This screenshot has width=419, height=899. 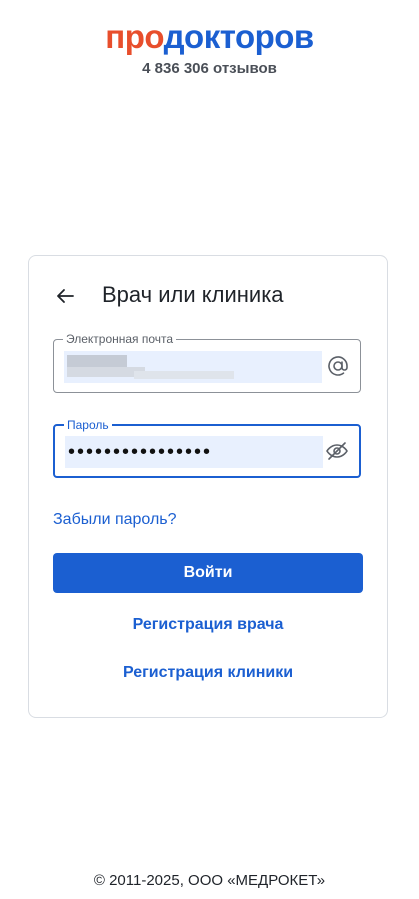 I want to click on email-label: Электронная почта, so click(x=120, y=339).